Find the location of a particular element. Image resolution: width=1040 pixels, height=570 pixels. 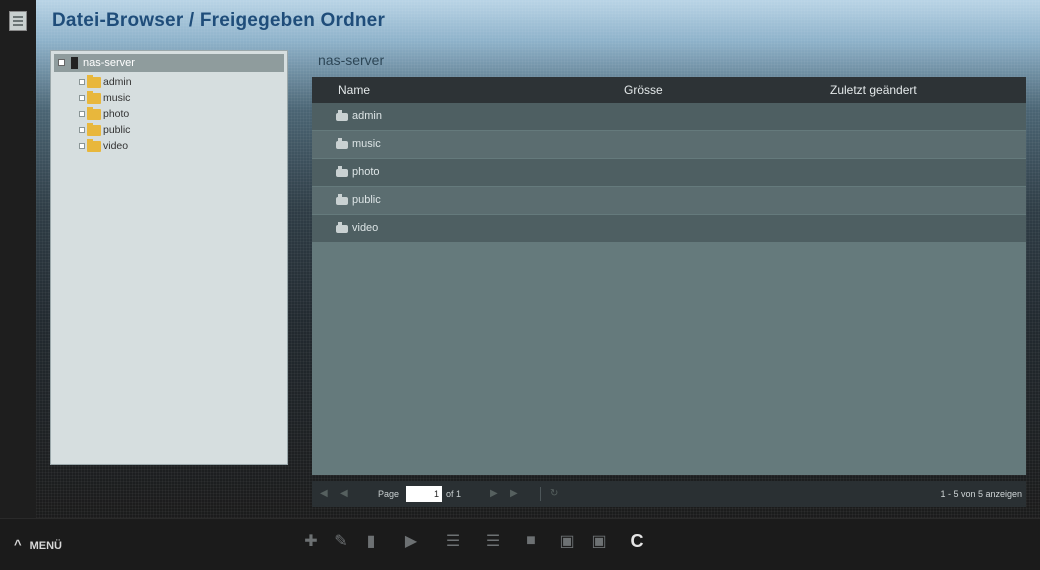

add-icon: ✚ is located at coordinates (311, 541).